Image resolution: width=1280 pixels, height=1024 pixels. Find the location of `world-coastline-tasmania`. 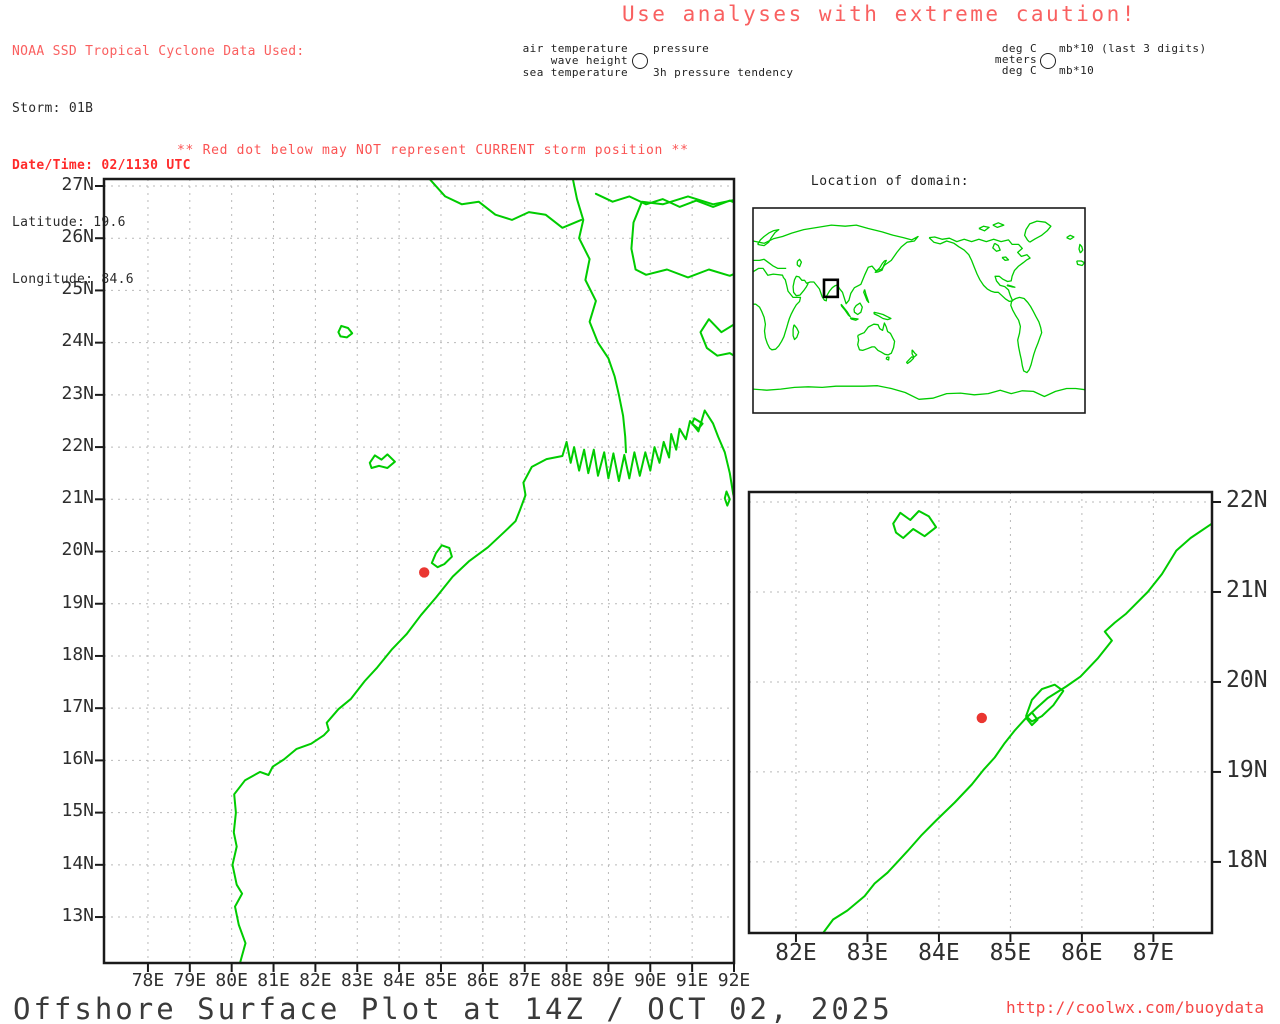

world-coastline-tasmania is located at coordinates (887, 358).